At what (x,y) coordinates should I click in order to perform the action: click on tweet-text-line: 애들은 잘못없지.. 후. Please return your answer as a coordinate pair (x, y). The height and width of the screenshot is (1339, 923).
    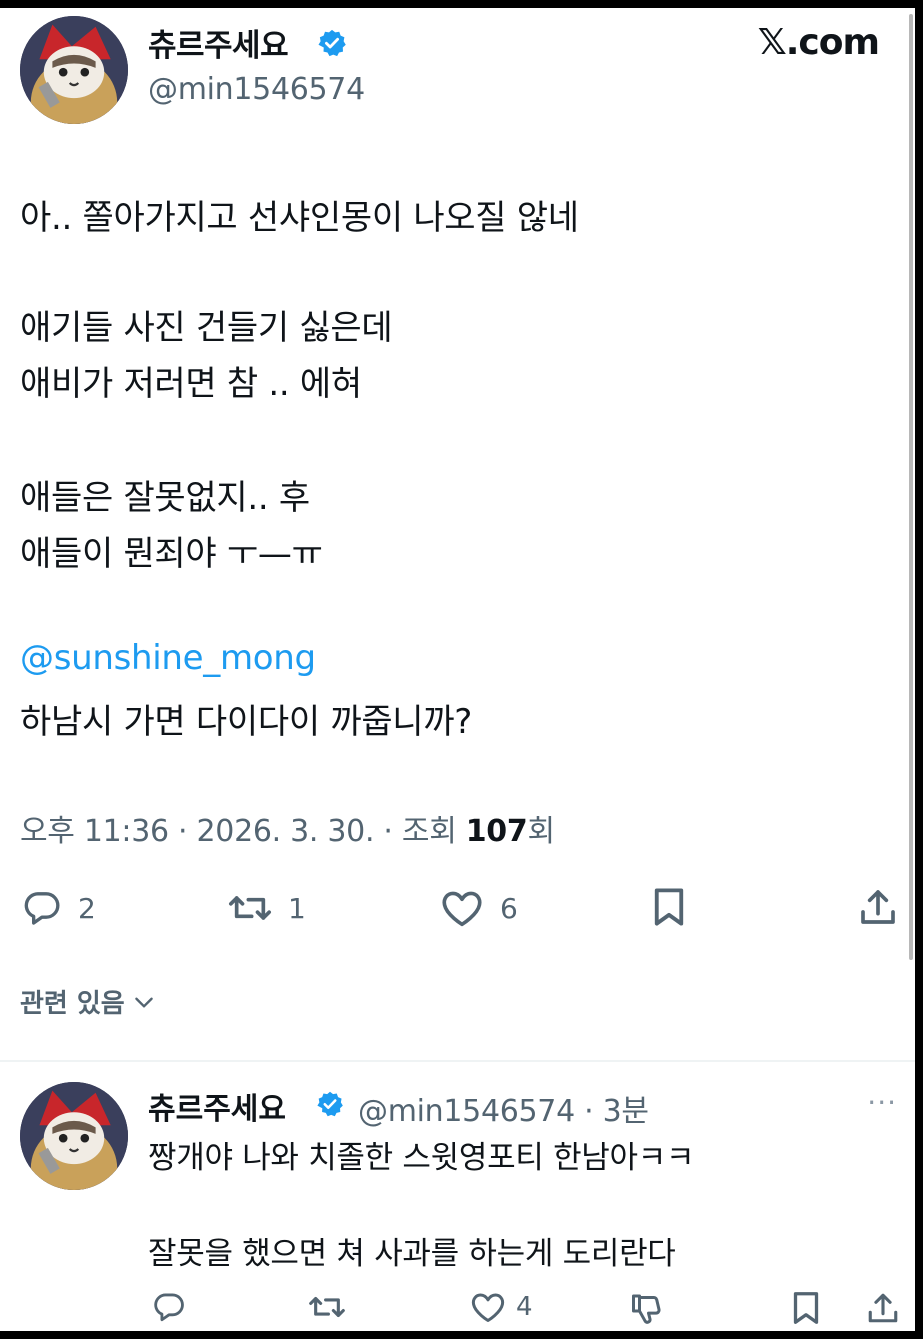
    Looking at the image, I should click on (165, 498).